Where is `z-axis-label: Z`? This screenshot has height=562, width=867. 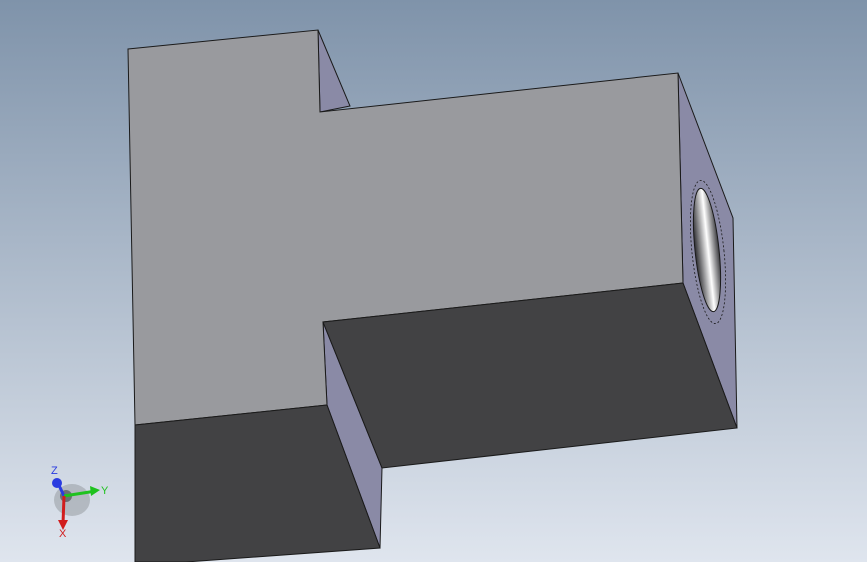
z-axis-label: Z is located at coordinates (54, 471).